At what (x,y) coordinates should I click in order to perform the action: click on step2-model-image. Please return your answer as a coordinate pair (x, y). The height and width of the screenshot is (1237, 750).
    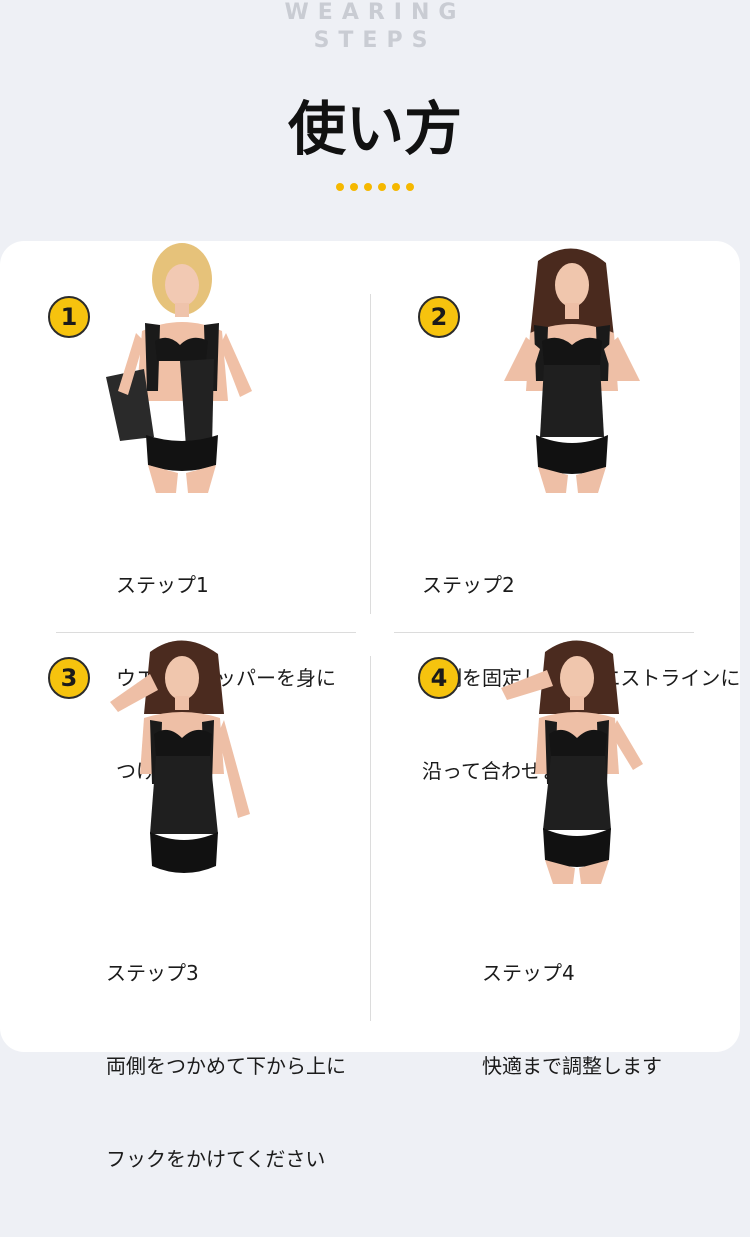
    Looking at the image, I should click on (572, 370).